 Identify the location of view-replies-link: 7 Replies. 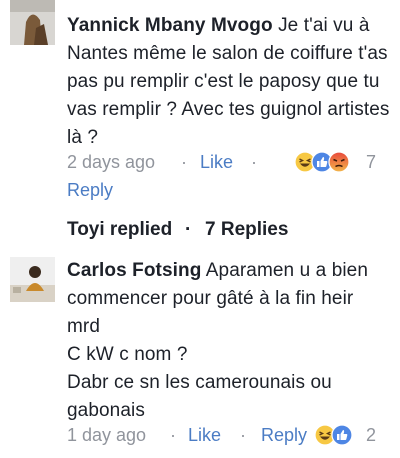
(246, 230).